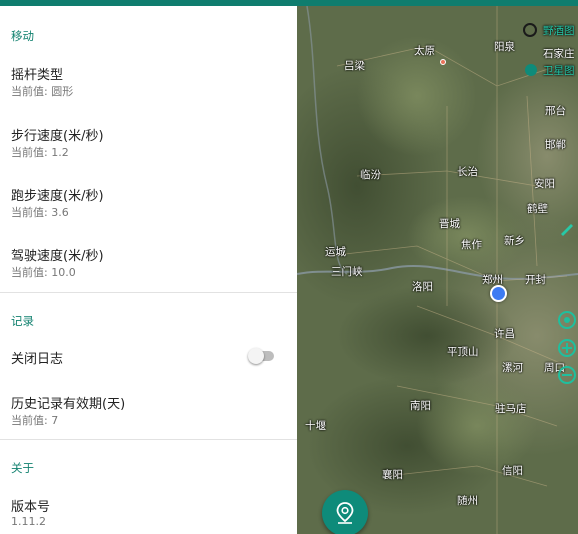 The image size is (578, 534). What do you see at coordinates (511, 409) in the screenshot?
I see `city-label-zhumadian: 驻马店` at bounding box center [511, 409].